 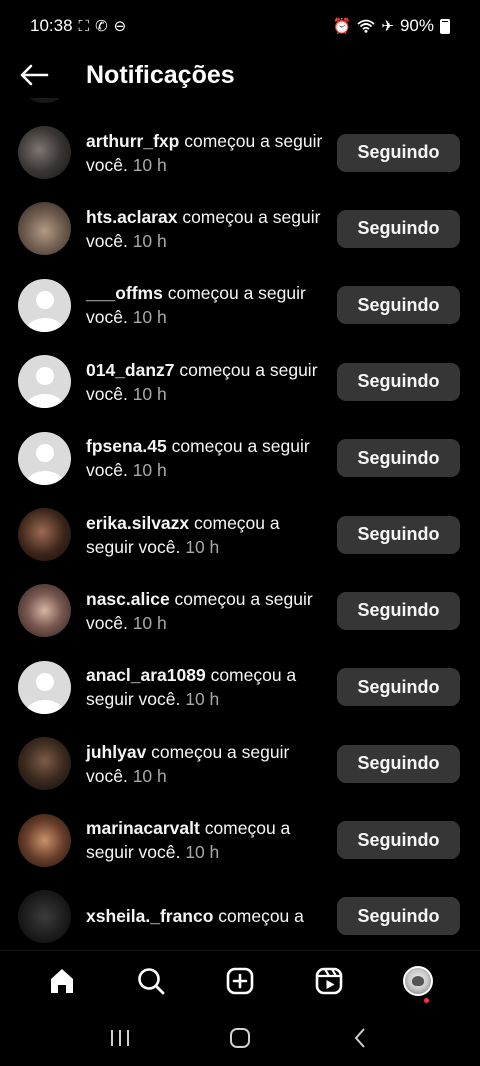 I want to click on notification-row: xsheila._franco começou a Seguindo, so click(x=240, y=914).